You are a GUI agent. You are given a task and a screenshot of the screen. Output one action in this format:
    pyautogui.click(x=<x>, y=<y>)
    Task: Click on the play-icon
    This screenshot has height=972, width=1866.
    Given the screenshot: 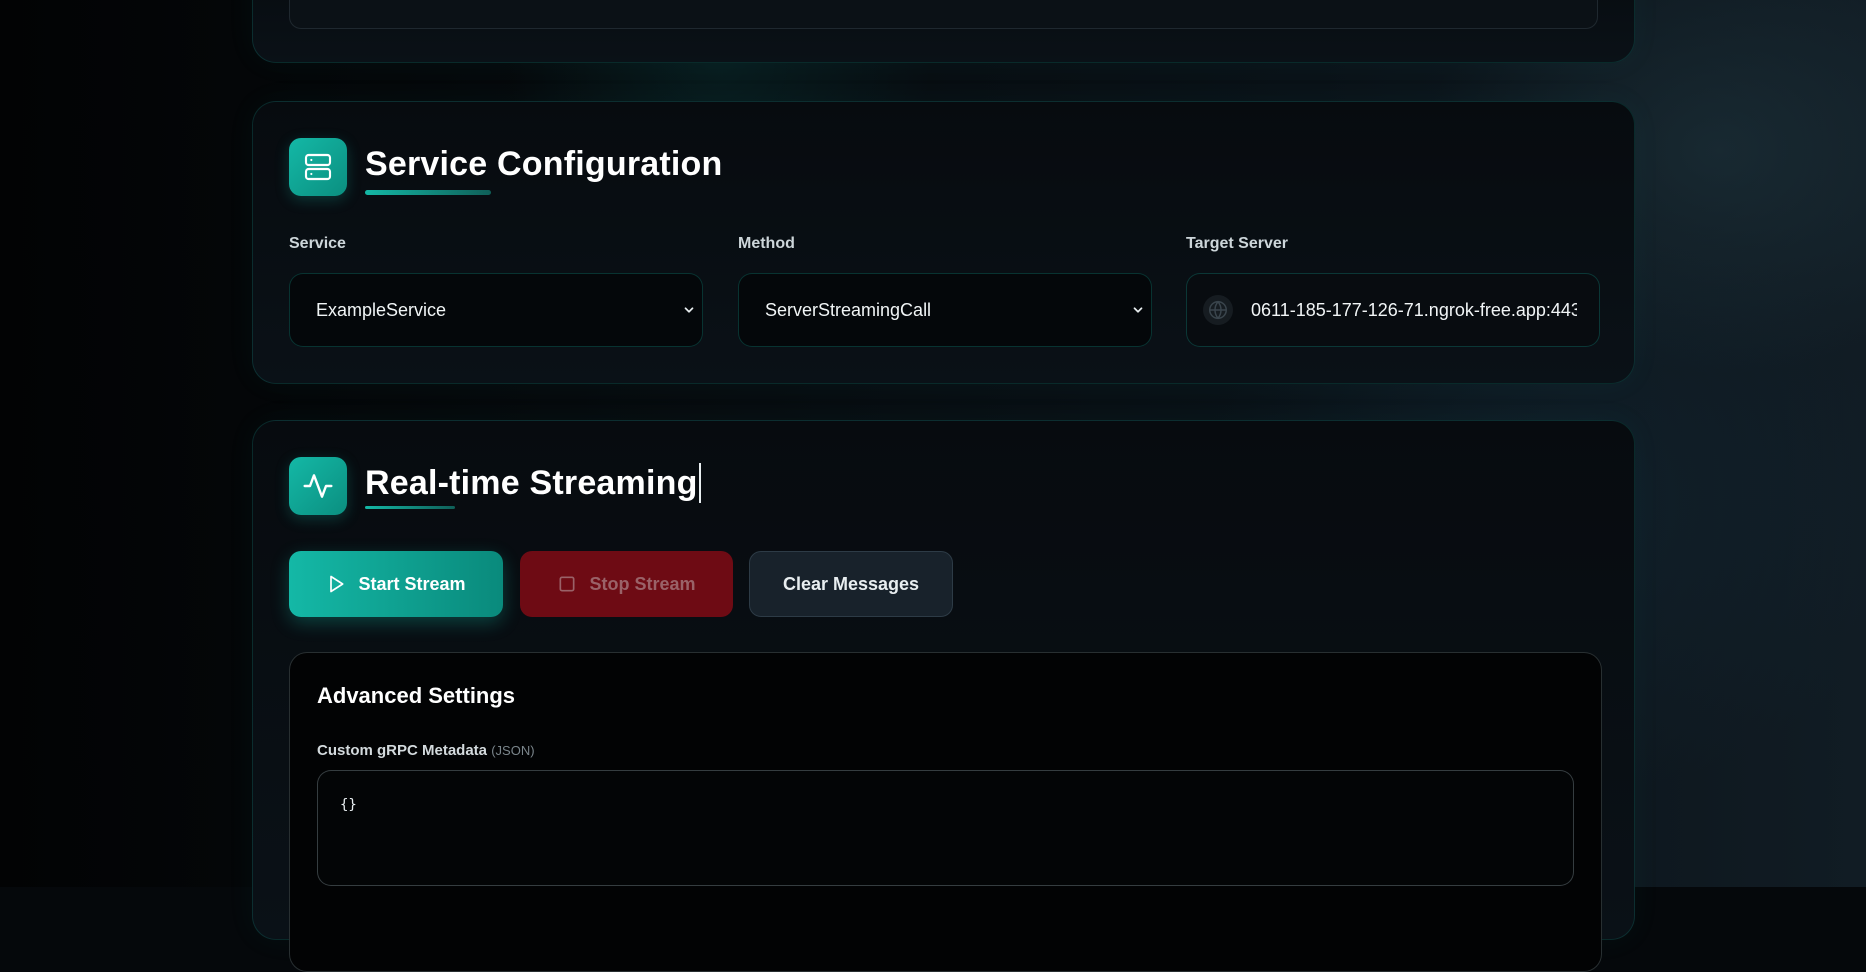 What is the action you would take?
    pyautogui.click(x=336, y=584)
    